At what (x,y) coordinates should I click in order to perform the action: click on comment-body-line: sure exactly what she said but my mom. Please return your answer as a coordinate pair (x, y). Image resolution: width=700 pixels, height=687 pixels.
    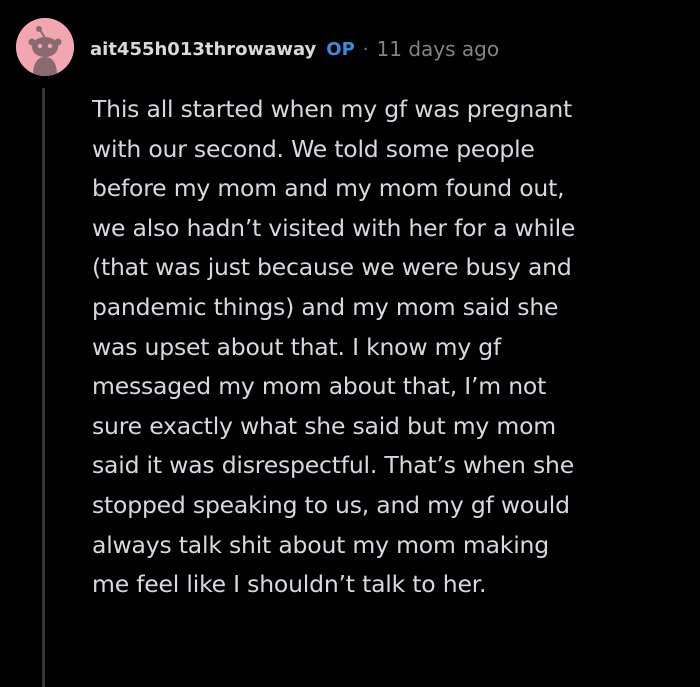
    Looking at the image, I should click on (324, 425).